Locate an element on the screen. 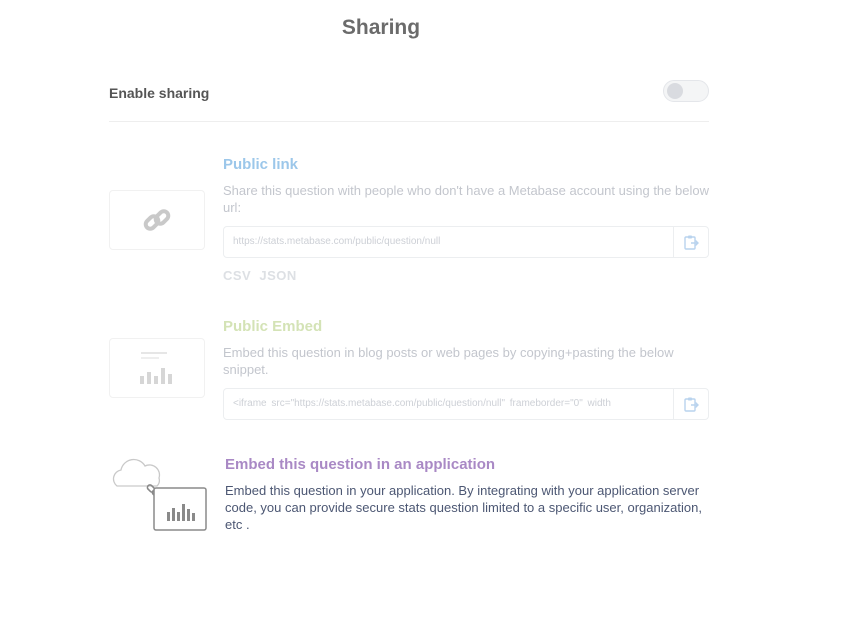 This screenshot has width=846, height=631. copy-snippet-button is located at coordinates (690, 404).